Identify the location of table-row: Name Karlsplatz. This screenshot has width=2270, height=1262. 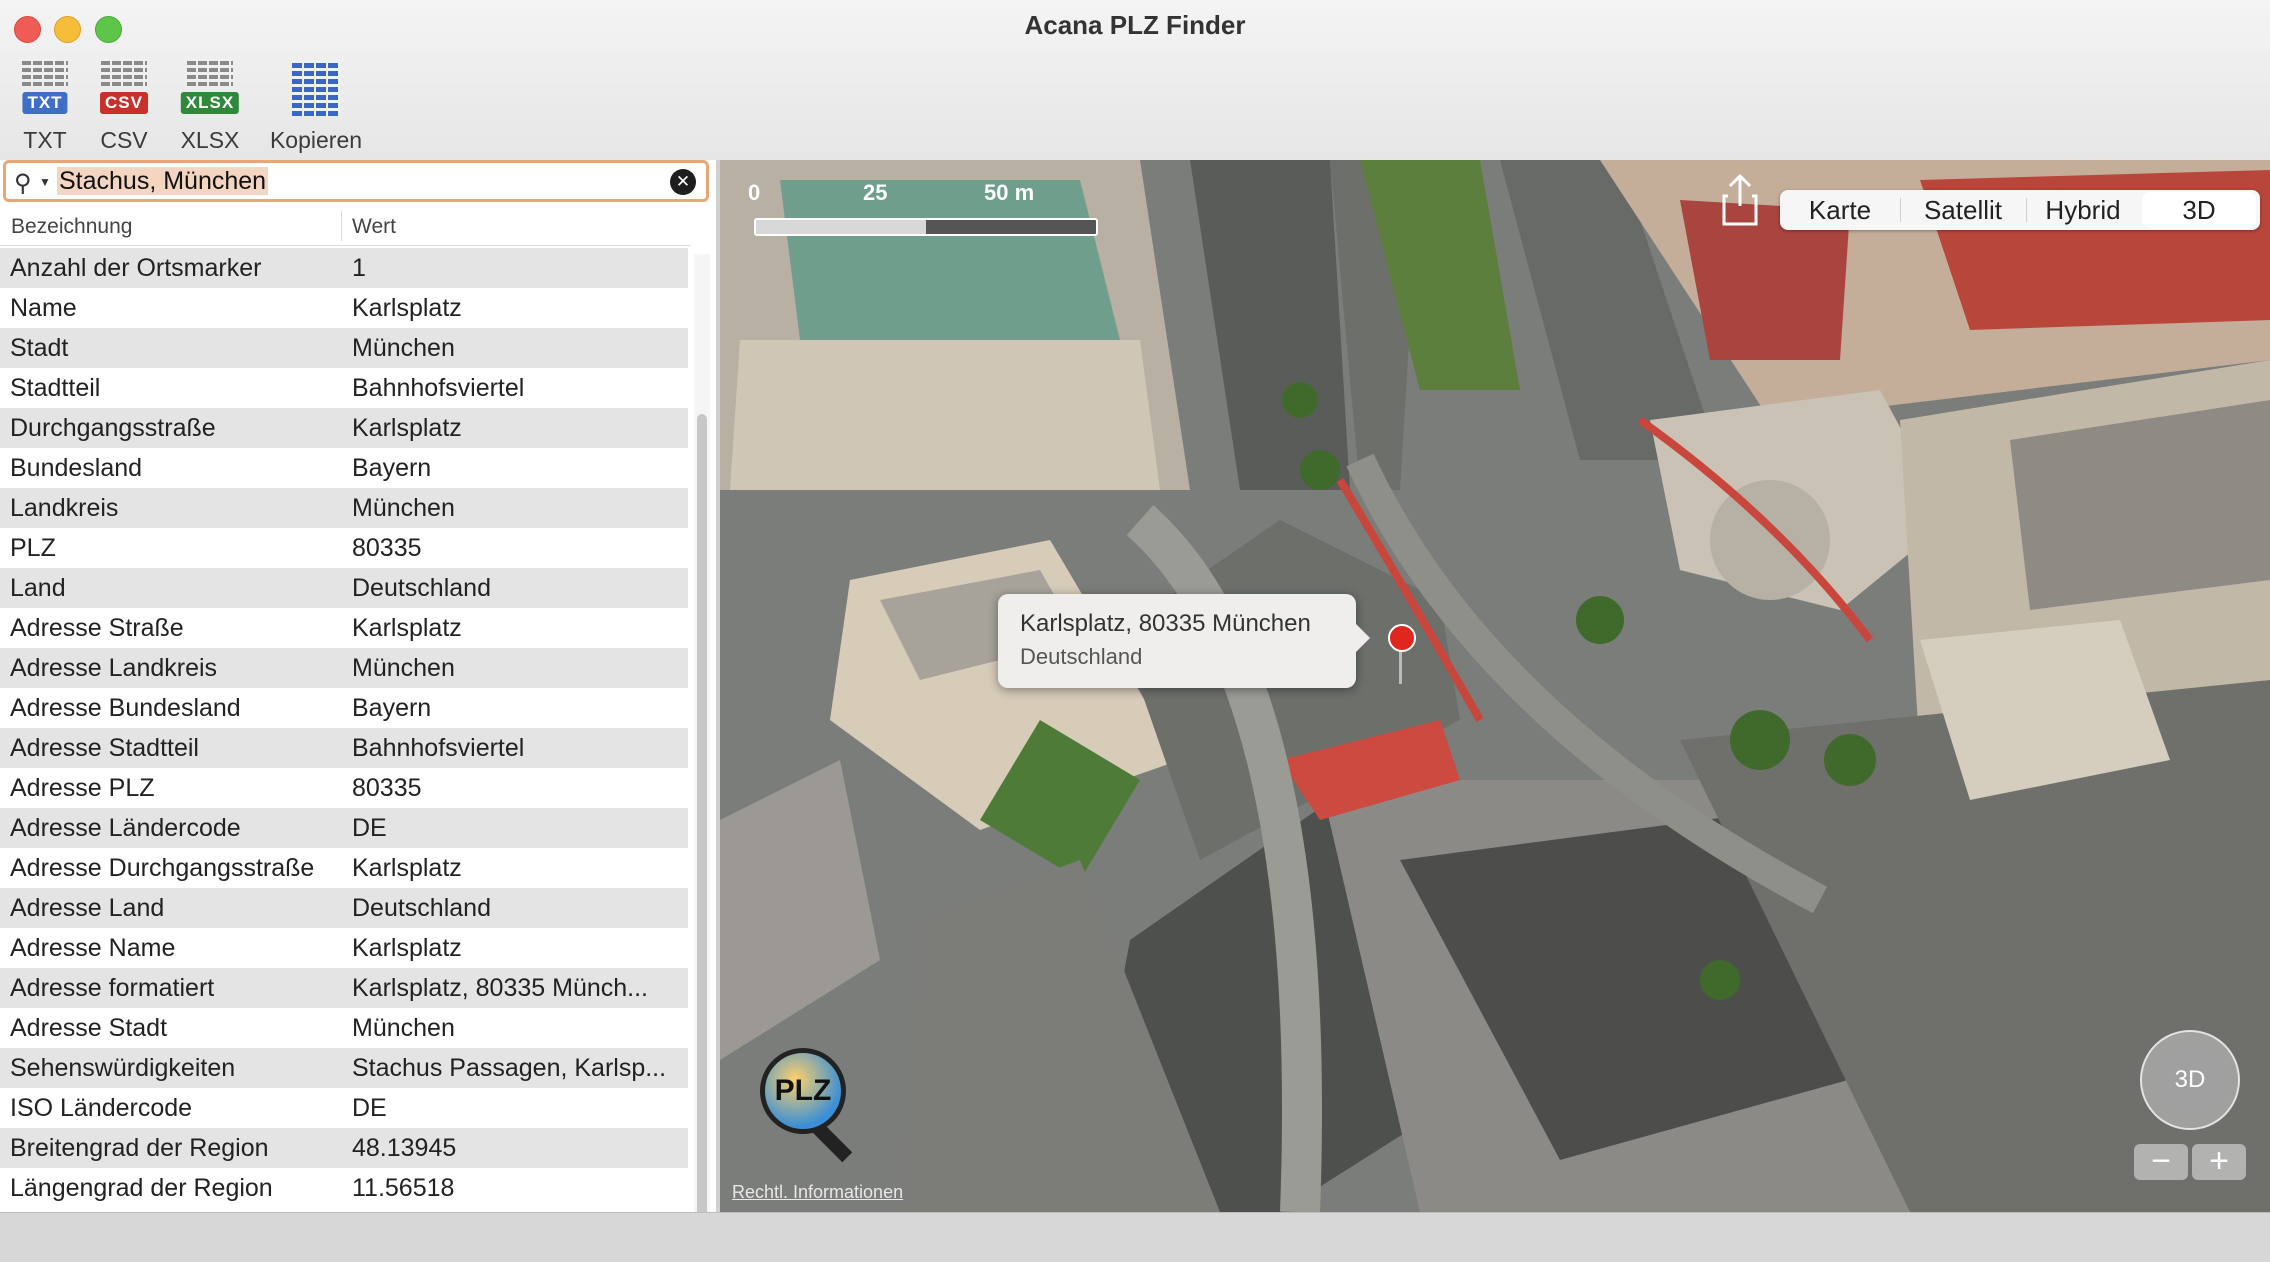
(344, 308).